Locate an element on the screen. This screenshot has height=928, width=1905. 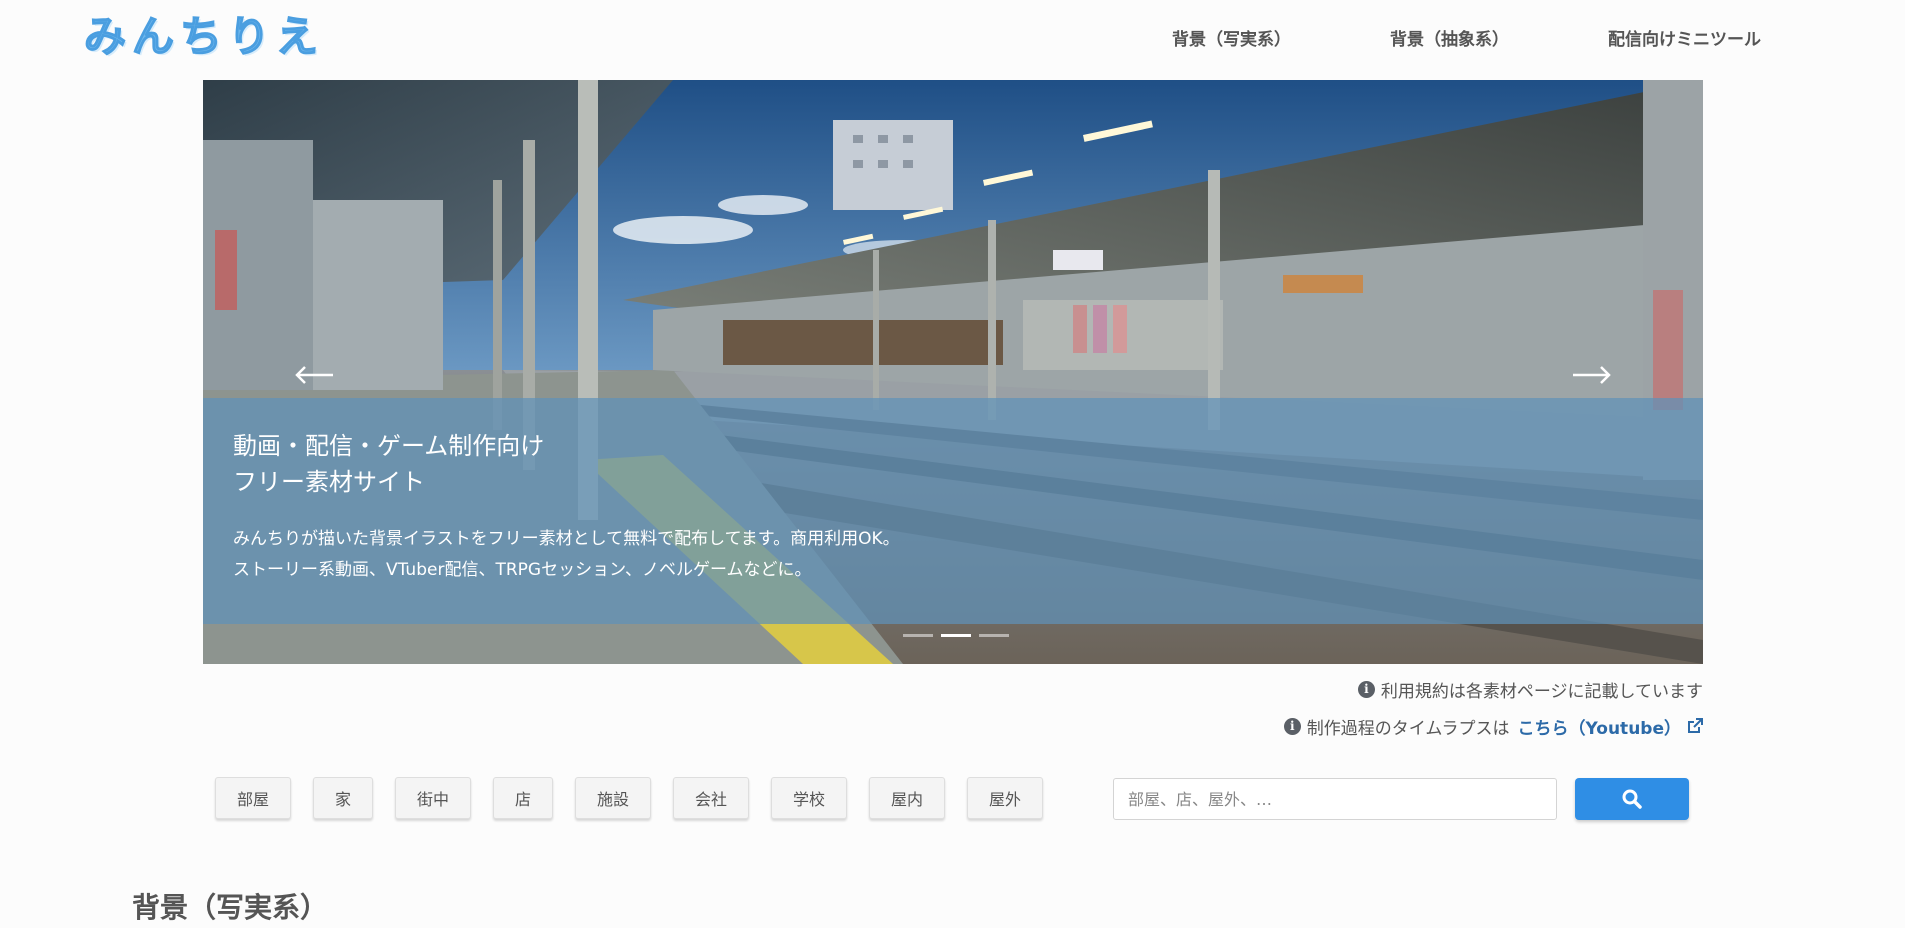
category-button-school: 学校 is located at coordinates (809, 798).